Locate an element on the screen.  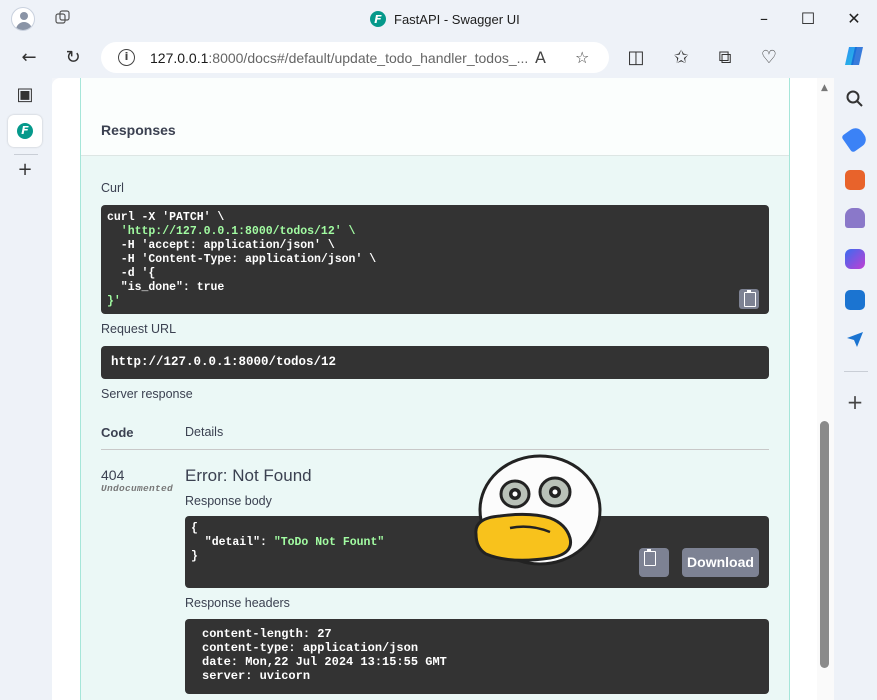
back-icon: ← is located at coordinates (29, 58).